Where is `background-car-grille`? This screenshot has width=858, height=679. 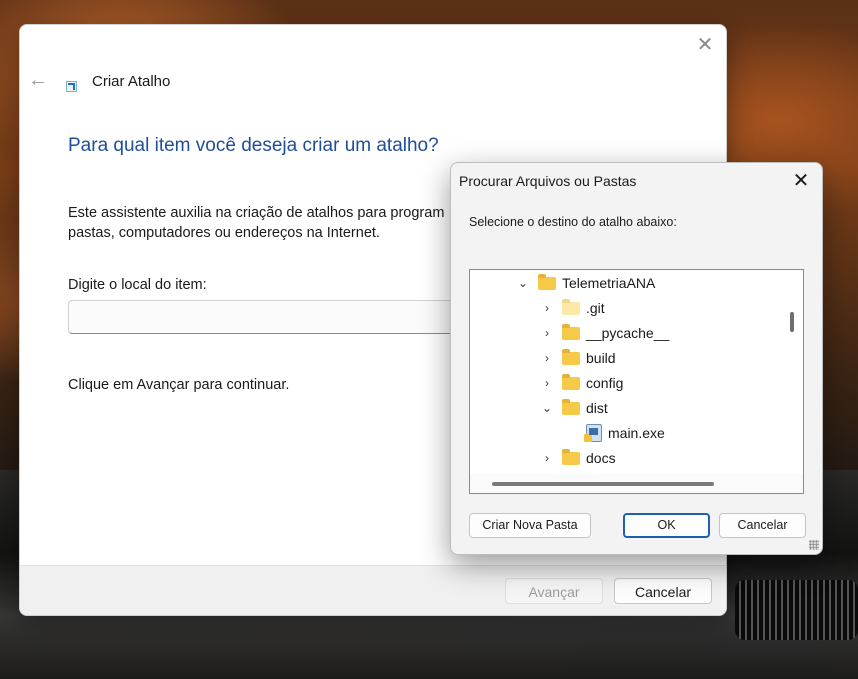
background-car-grille is located at coordinates (796, 610).